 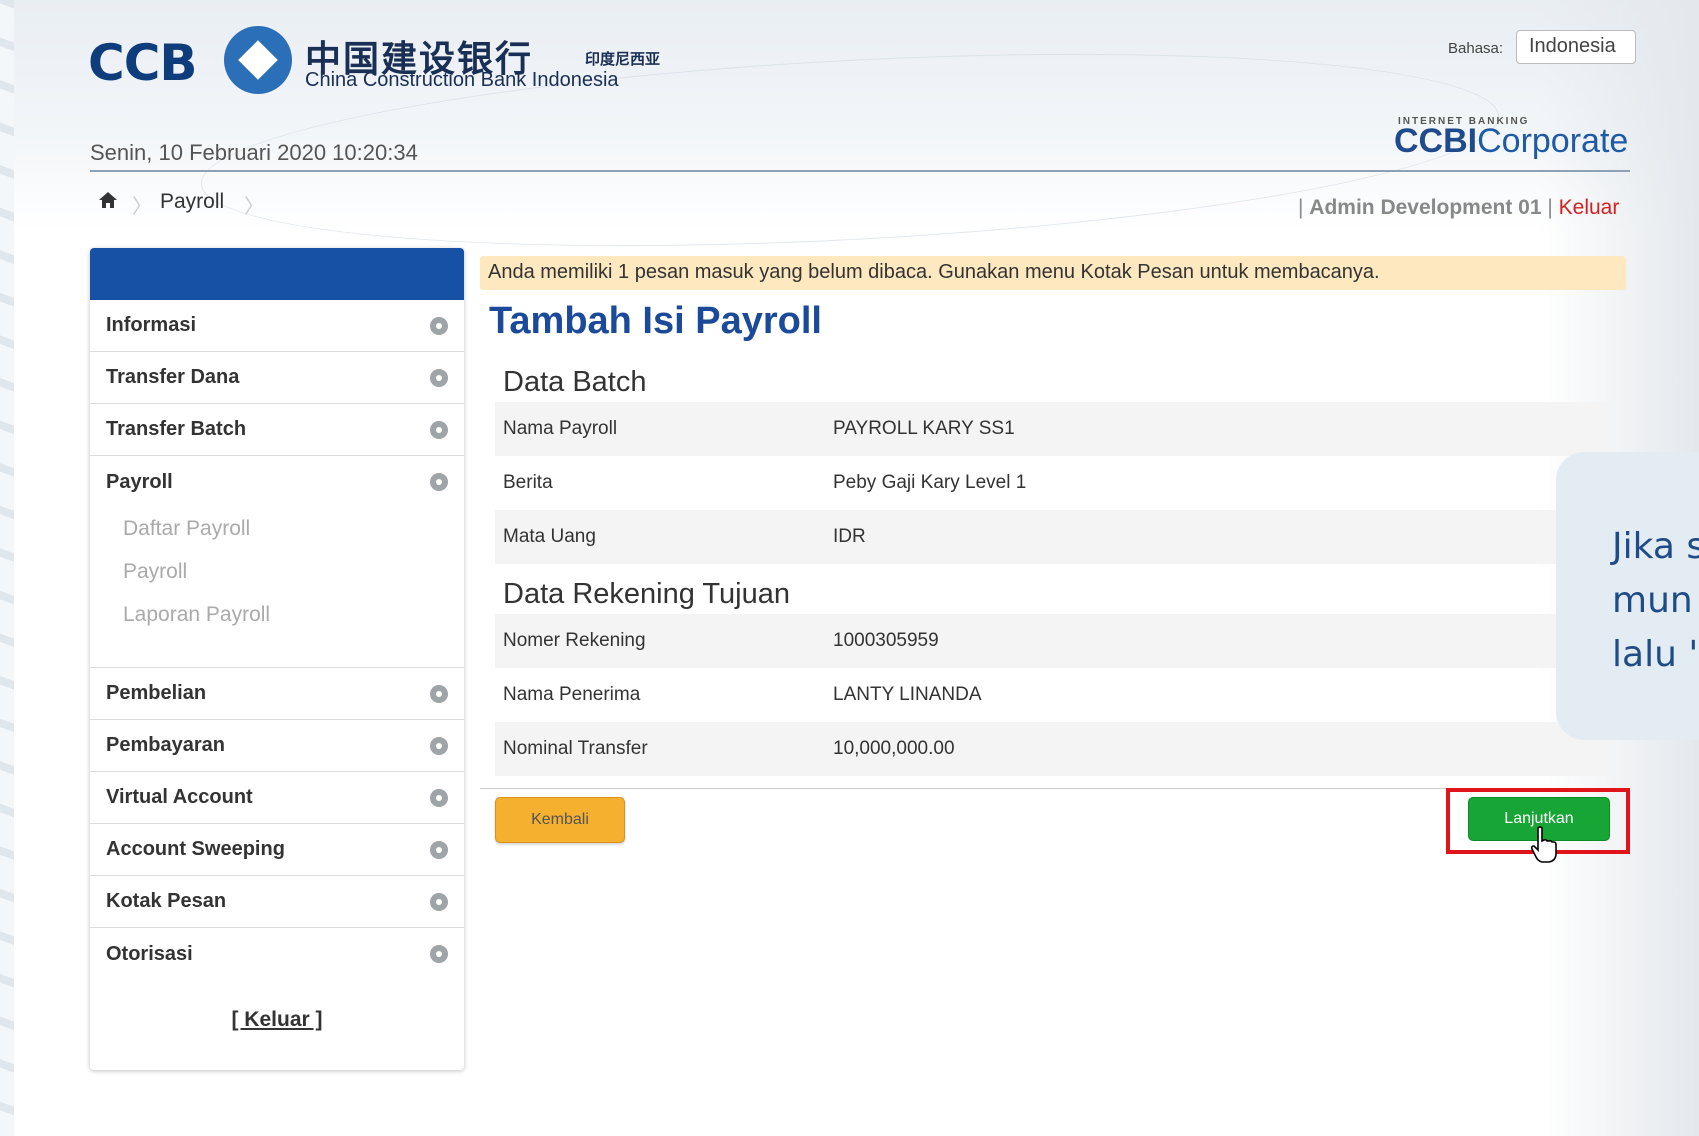 I want to click on sidebar-item-label: Pembayaran, so click(x=165, y=745).